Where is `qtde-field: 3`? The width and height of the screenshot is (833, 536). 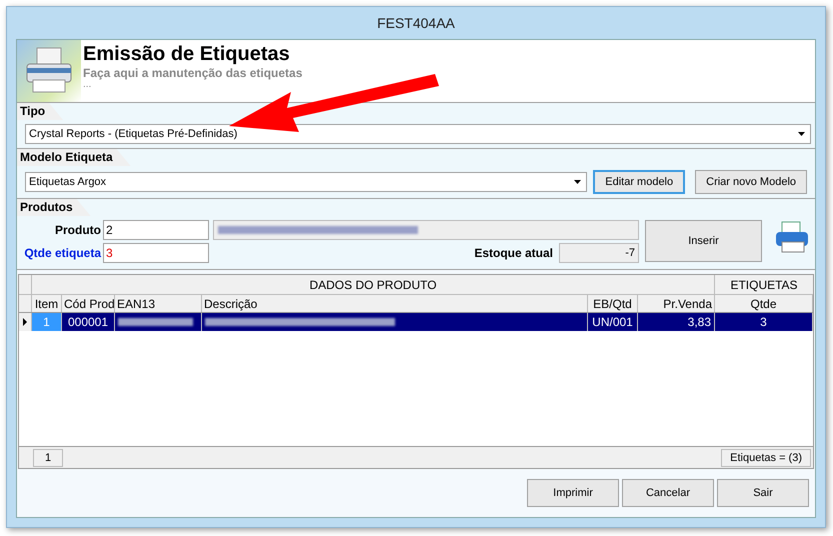
qtde-field: 3 is located at coordinates (156, 253).